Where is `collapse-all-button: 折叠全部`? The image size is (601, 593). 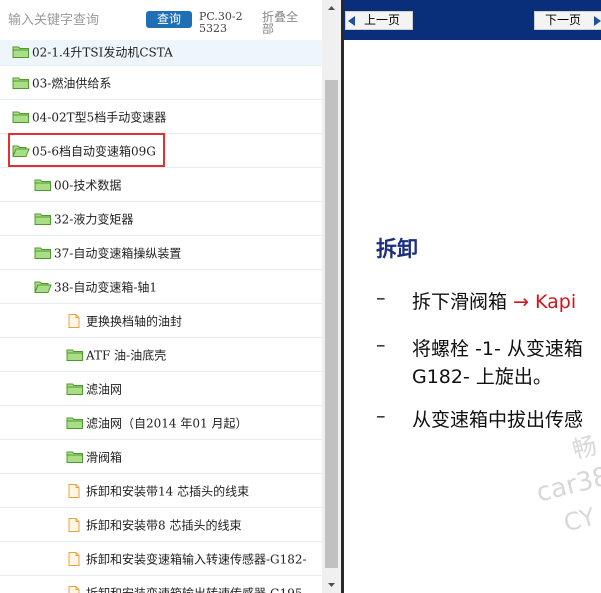
collapse-all-button: 折叠全部 is located at coordinates (282, 23).